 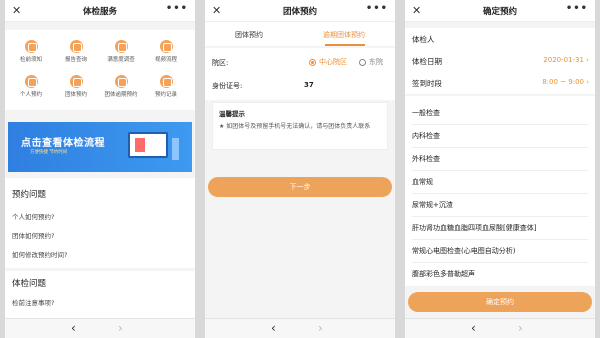 What do you see at coordinates (29, 235) in the screenshot?
I see `faq-item: 团体如何预约?` at bounding box center [29, 235].